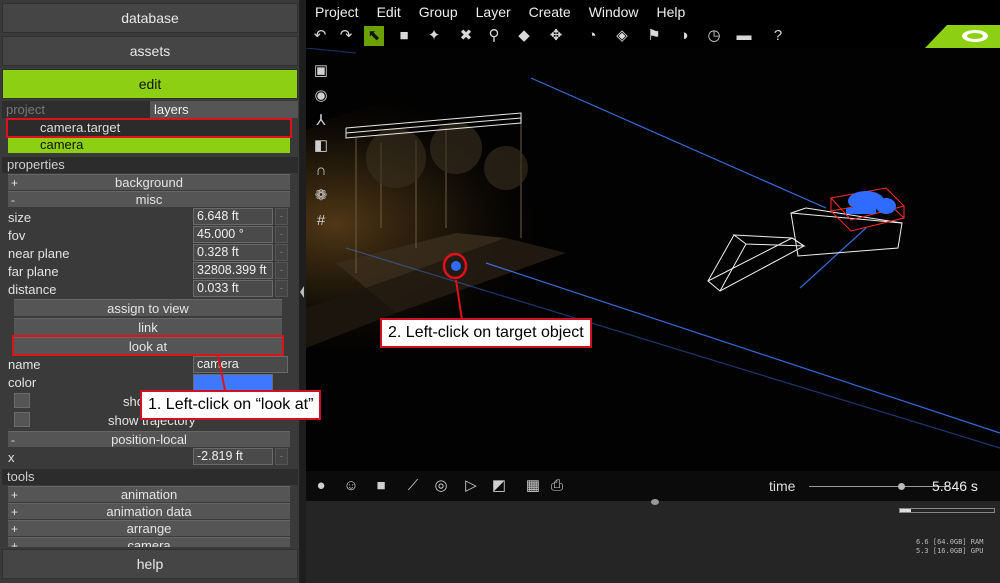  I want to click on callout-step-1: 1. Left-click on “look at”, so click(231, 405).